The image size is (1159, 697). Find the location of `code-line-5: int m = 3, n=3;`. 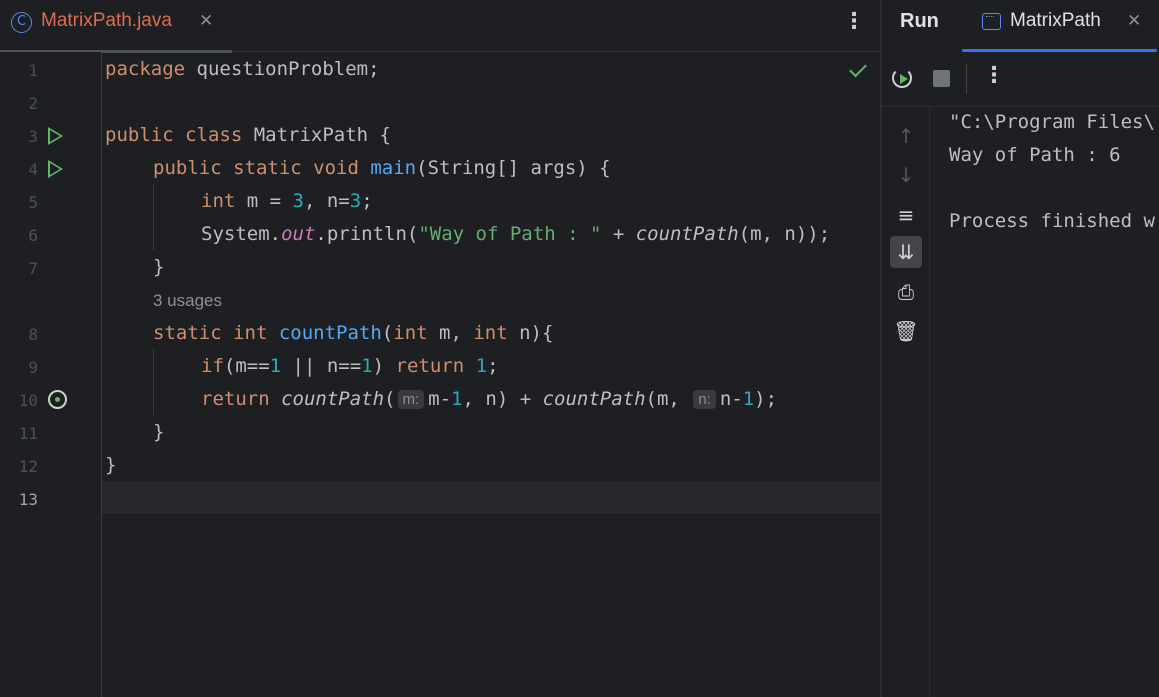

code-line-5: int m = 3, n=3; is located at coordinates (287, 201).